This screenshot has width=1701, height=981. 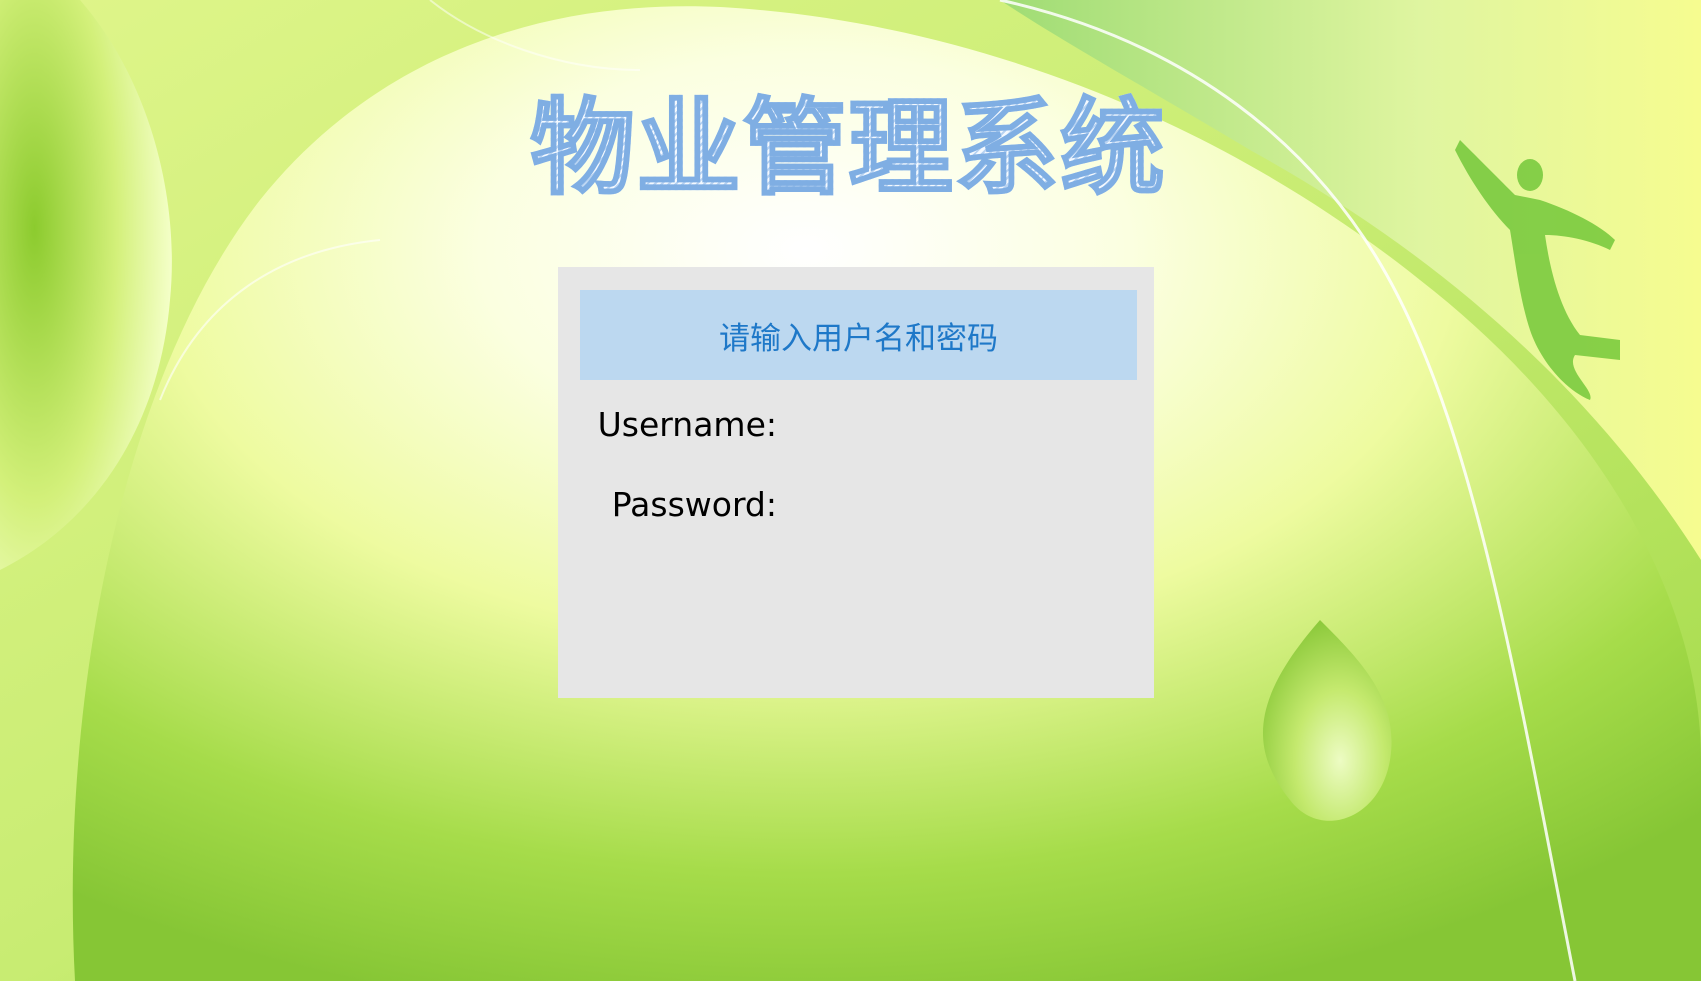 I want to click on password-label: Password:, so click(x=694, y=504).